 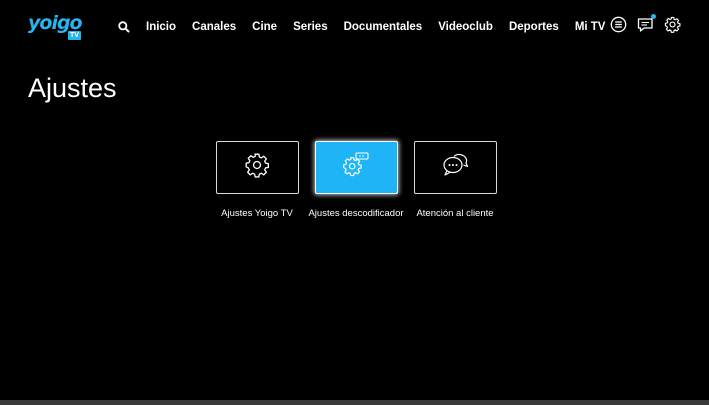 I want to click on nav-item-mi-tv: Mi TV, so click(x=590, y=27).